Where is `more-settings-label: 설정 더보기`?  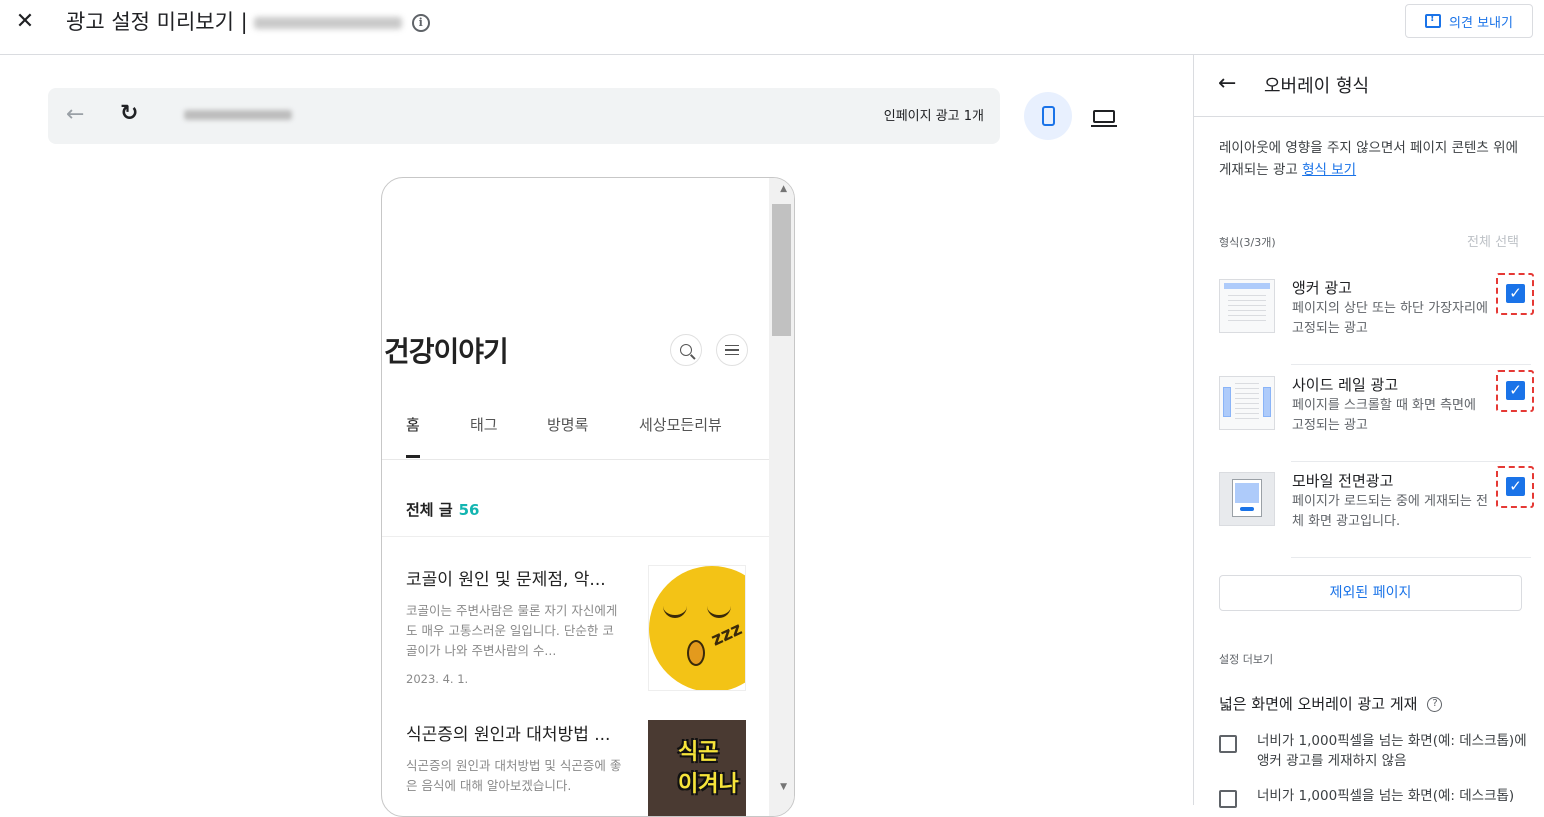 more-settings-label: 설정 더보기 is located at coordinates (1246, 659).